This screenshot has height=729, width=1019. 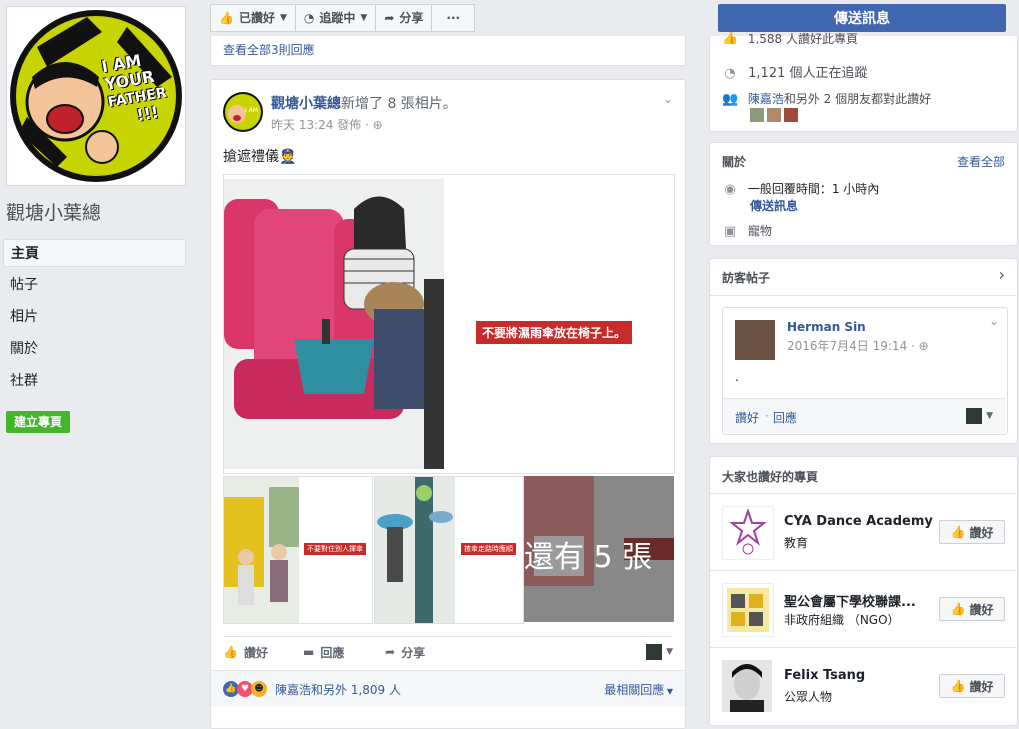 What do you see at coordinates (1002, 274) in the screenshot?
I see `chevron-right-icon: ›` at bounding box center [1002, 274].